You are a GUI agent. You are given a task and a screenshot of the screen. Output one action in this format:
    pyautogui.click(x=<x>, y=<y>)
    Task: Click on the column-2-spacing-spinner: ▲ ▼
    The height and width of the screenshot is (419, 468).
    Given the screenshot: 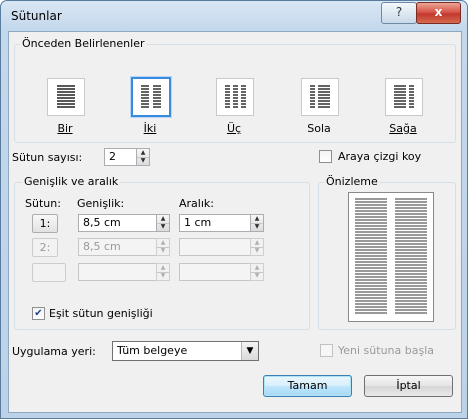 What is the action you would take?
    pyautogui.click(x=257, y=247)
    